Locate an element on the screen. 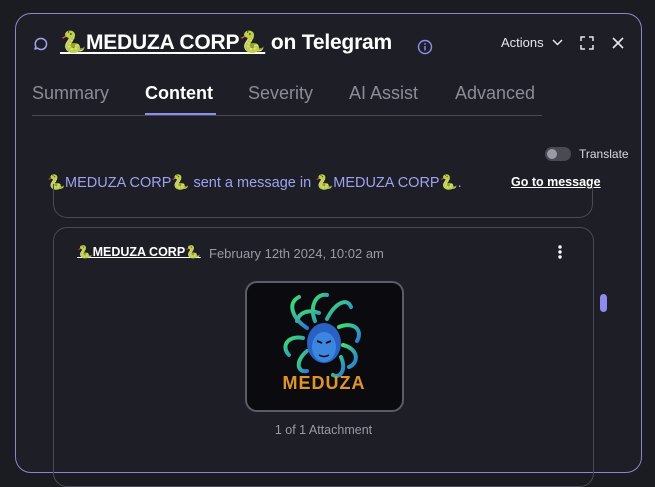  tab-severity: Severity is located at coordinates (280, 93).